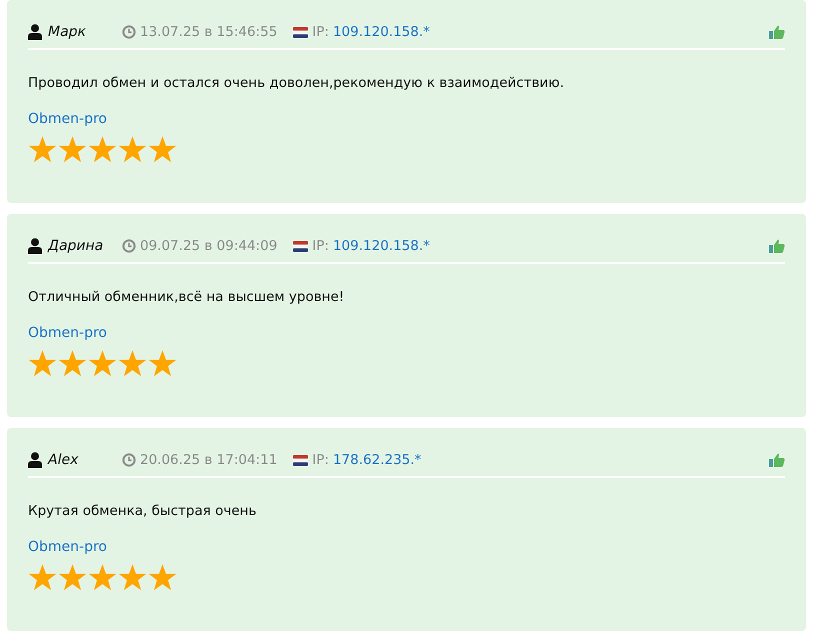 The height and width of the screenshot is (639, 824). What do you see at coordinates (209, 460) in the screenshot?
I see `review-date: 20.06.25 в 17:04:11` at bounding box center [209, 460].